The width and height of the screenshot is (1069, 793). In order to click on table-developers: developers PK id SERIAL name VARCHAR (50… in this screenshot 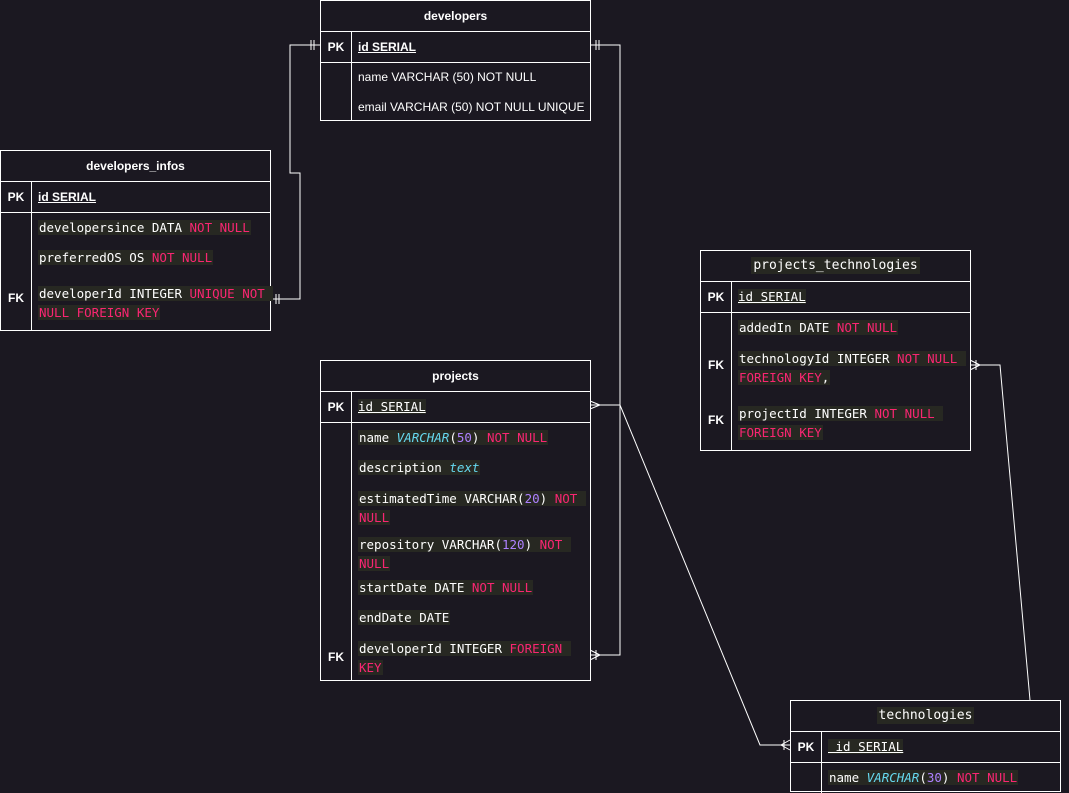, I will do `click(455, 60)`.